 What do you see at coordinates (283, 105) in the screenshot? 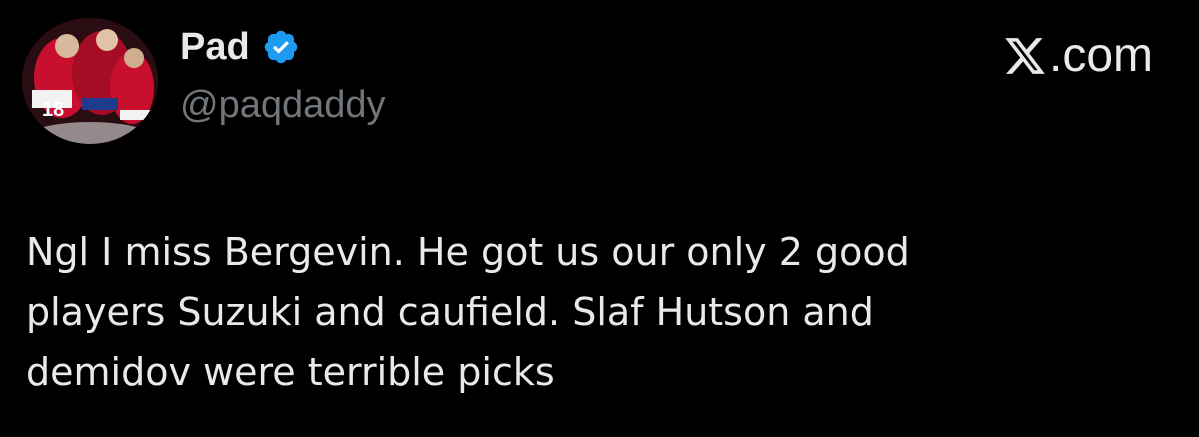
I see `author-handle: @paqdaddy` at bounding box center [283, 105].